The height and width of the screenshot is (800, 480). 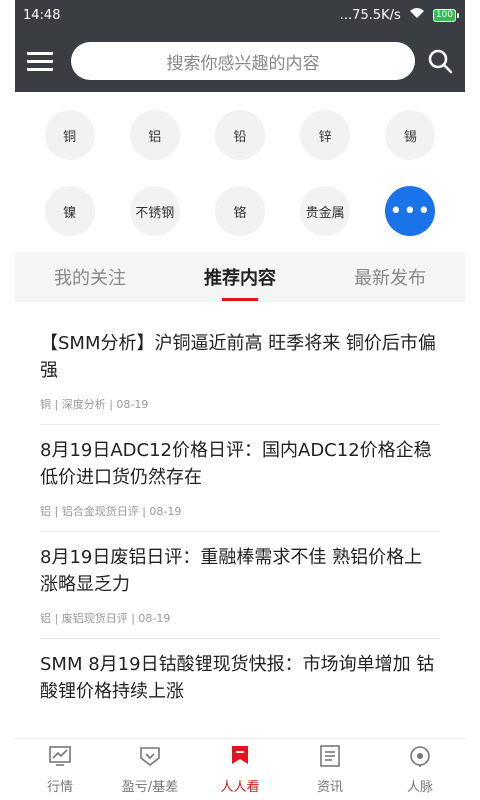 What do you see at coordinates (105, 618) in the screenshot?
I see `article-meta: 铝 | 废铝现货日评 | 08-19` at bounding box center [105, 618].